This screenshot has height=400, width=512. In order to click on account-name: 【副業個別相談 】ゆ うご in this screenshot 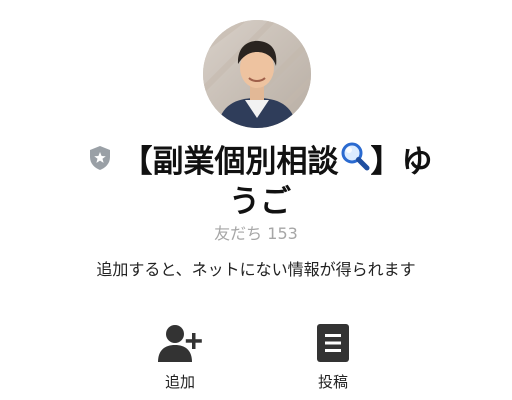, I will do `click(260, 182)`.